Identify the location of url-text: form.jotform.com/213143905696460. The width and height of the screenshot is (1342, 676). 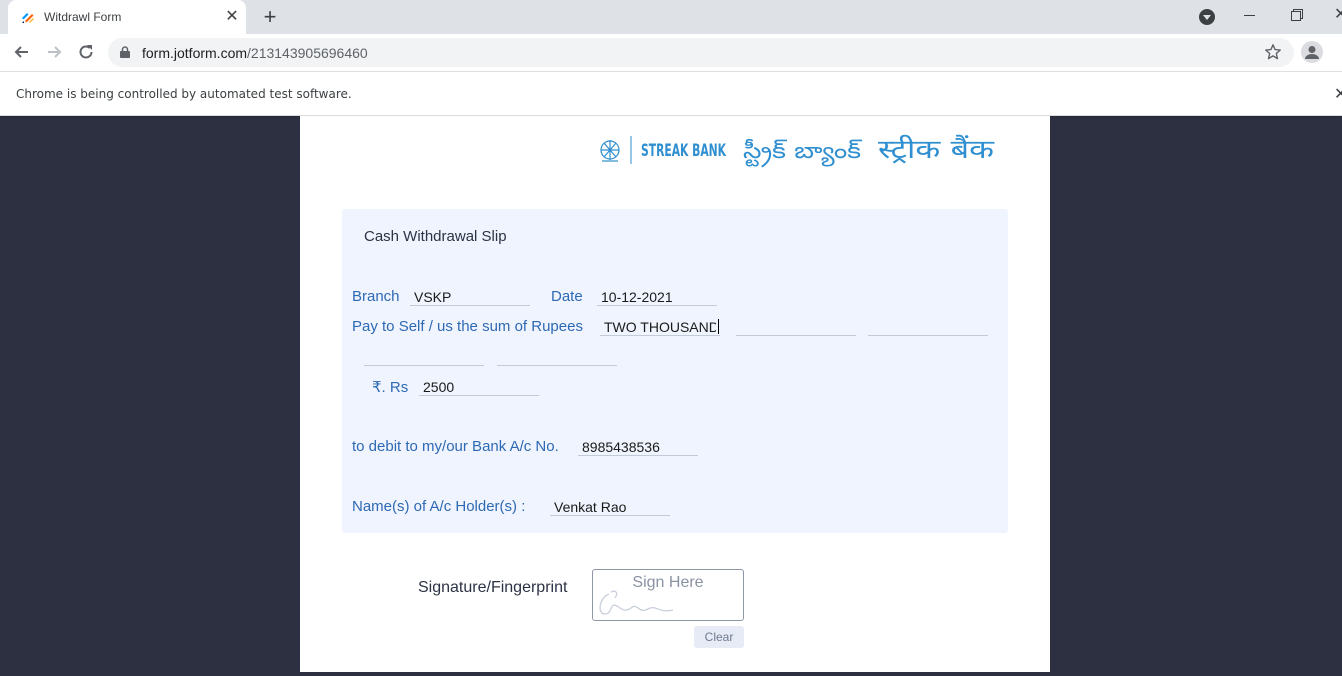
(255, 53).